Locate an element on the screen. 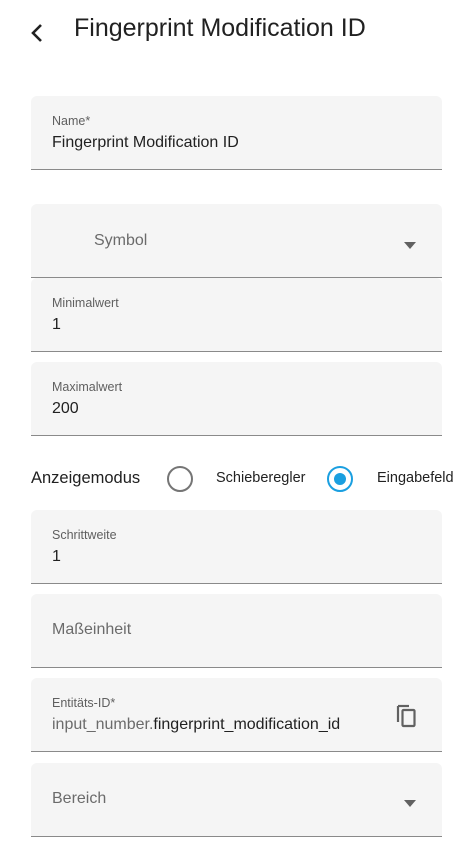 This screenshot has height=841, width=474. entity-id-object: fingerprint_modification_id is located at coordinates (247, 724).